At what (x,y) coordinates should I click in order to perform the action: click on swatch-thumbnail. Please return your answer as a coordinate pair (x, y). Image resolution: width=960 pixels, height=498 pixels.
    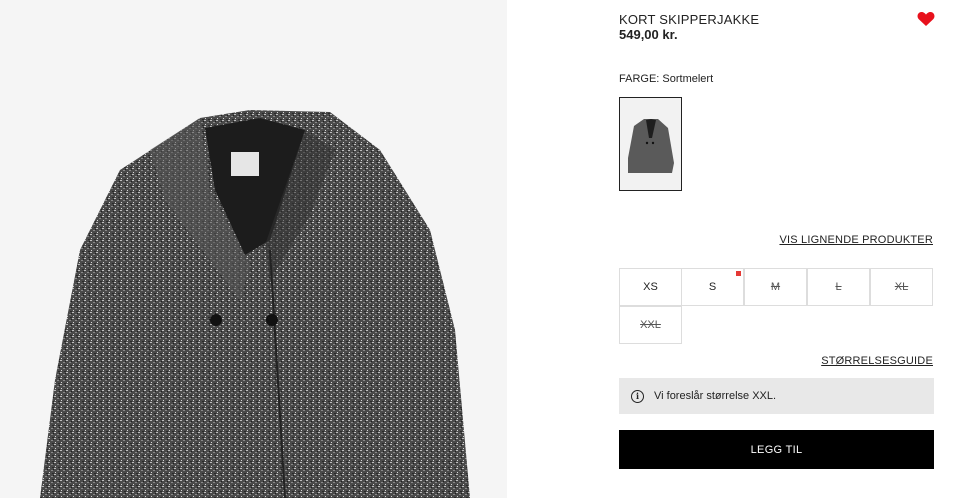
    Looking at the image, I should click on (650, 144).